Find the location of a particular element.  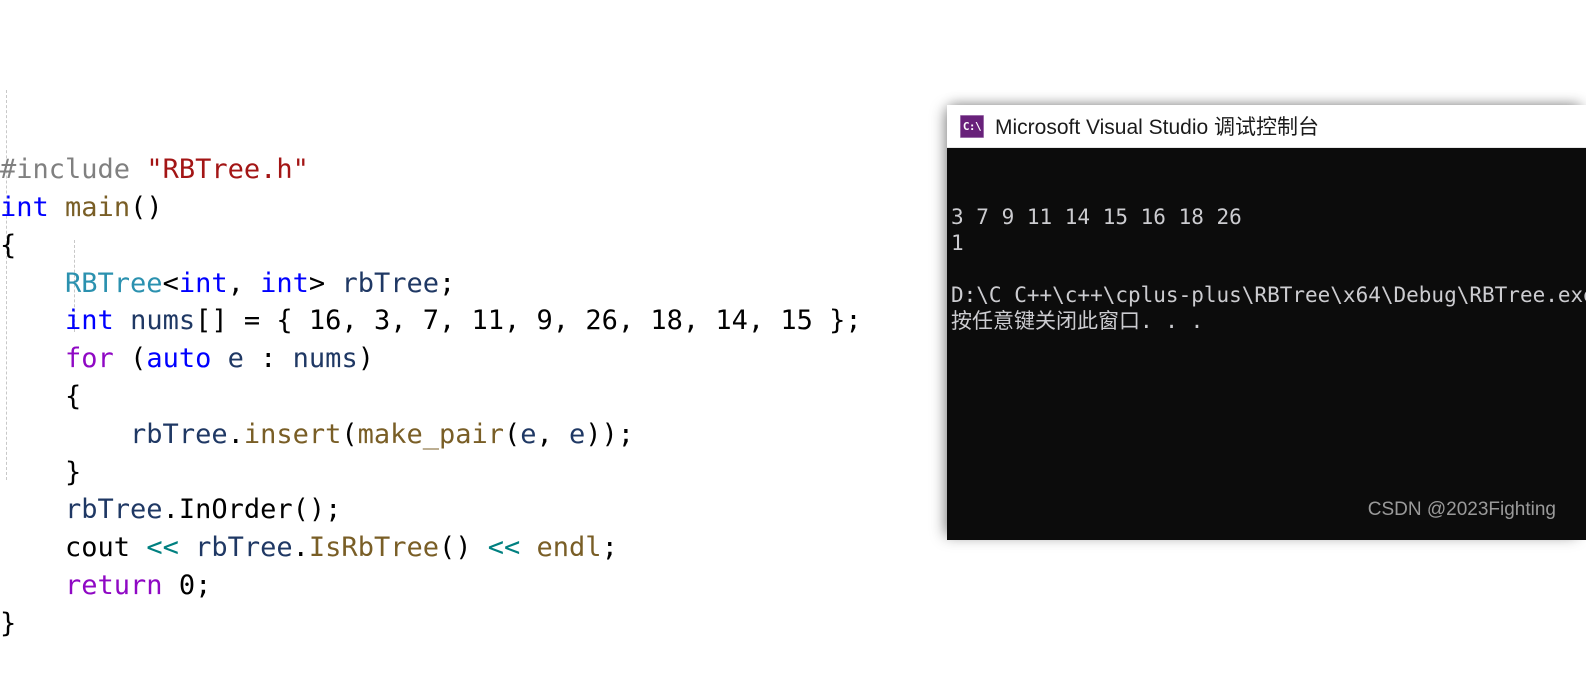

line-close-brace: } is located at coordinates (793, 624).